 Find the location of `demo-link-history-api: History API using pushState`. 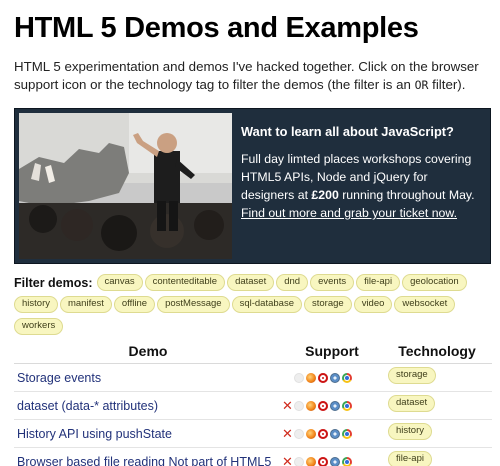

demo-link-history-api: History API using pushState is located at coordinates (94, 434).